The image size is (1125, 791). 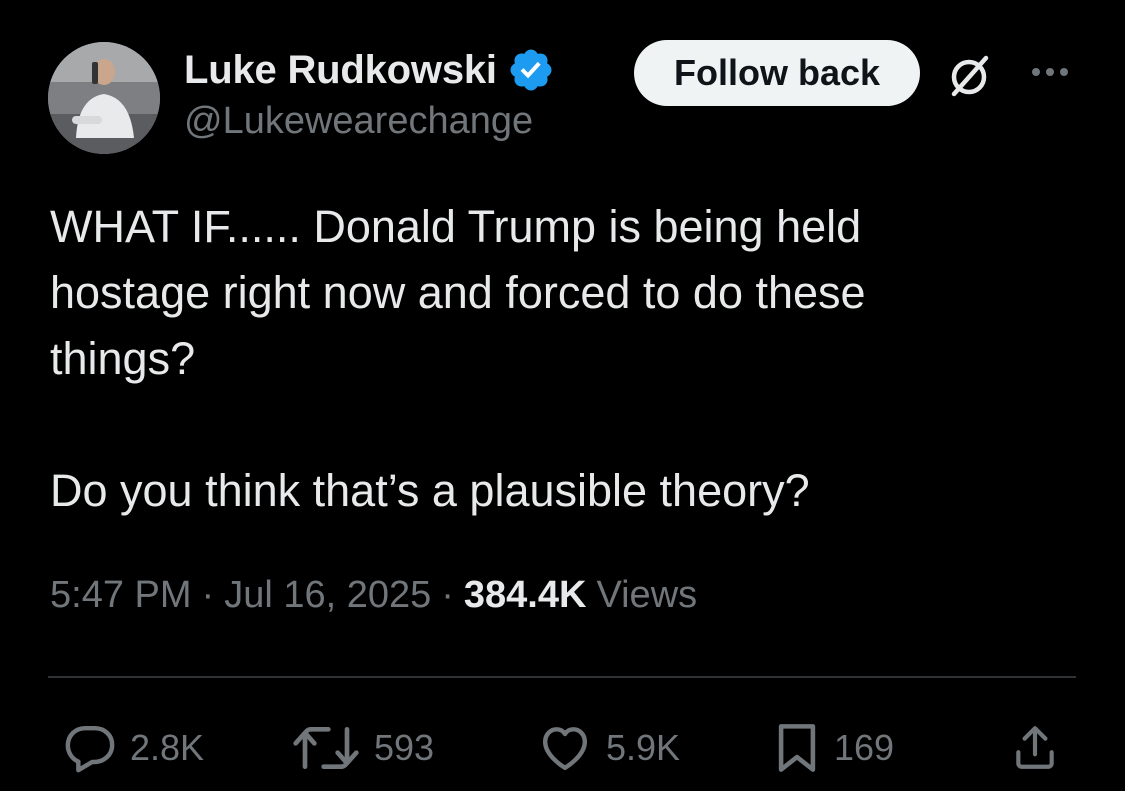 I want to click on more-icon, so click(x=1050, y=72).